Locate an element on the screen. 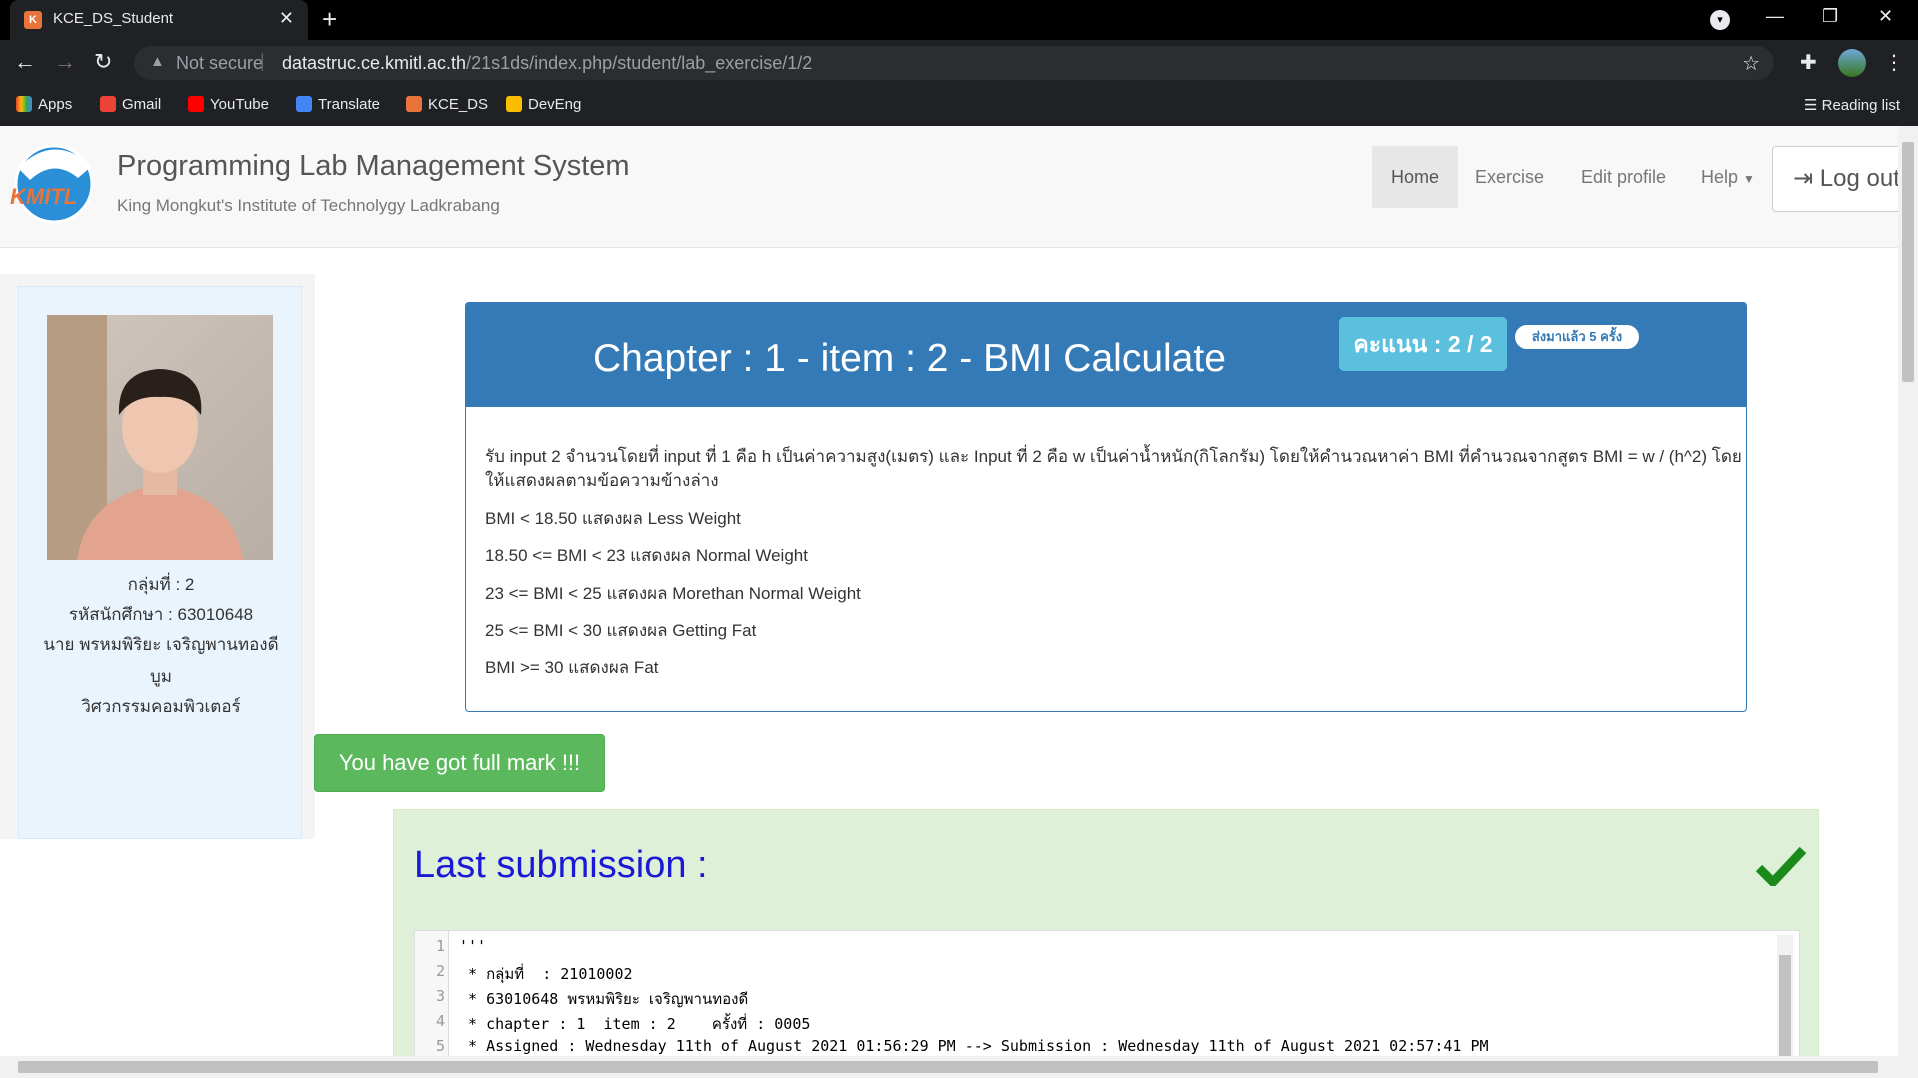 The width and height of the screenshot is (1918, 1078). reading-list: ☰ Reading list is located at coordinates (1852, 105).